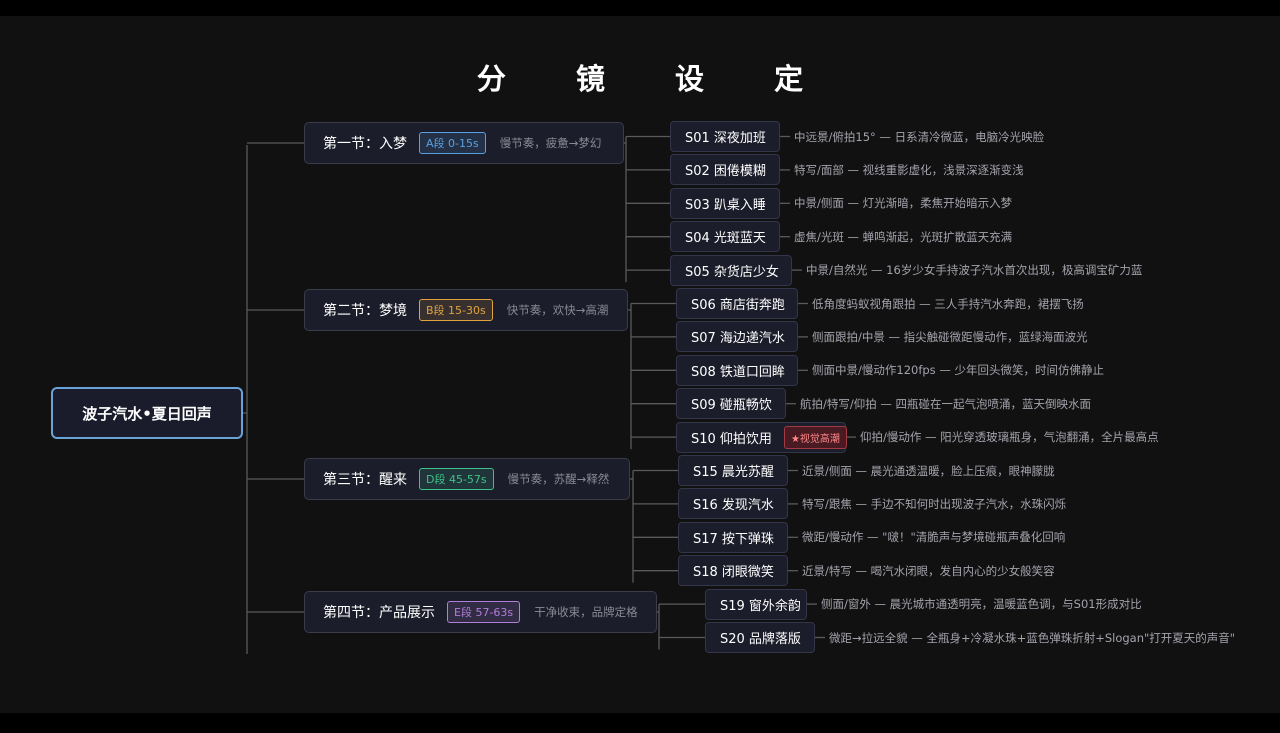 Image resolution: width=1280 pixels, height=733 pixels. I want to click on shot-node-s09: S09 碰瓶畅饮, so click(731, 404).